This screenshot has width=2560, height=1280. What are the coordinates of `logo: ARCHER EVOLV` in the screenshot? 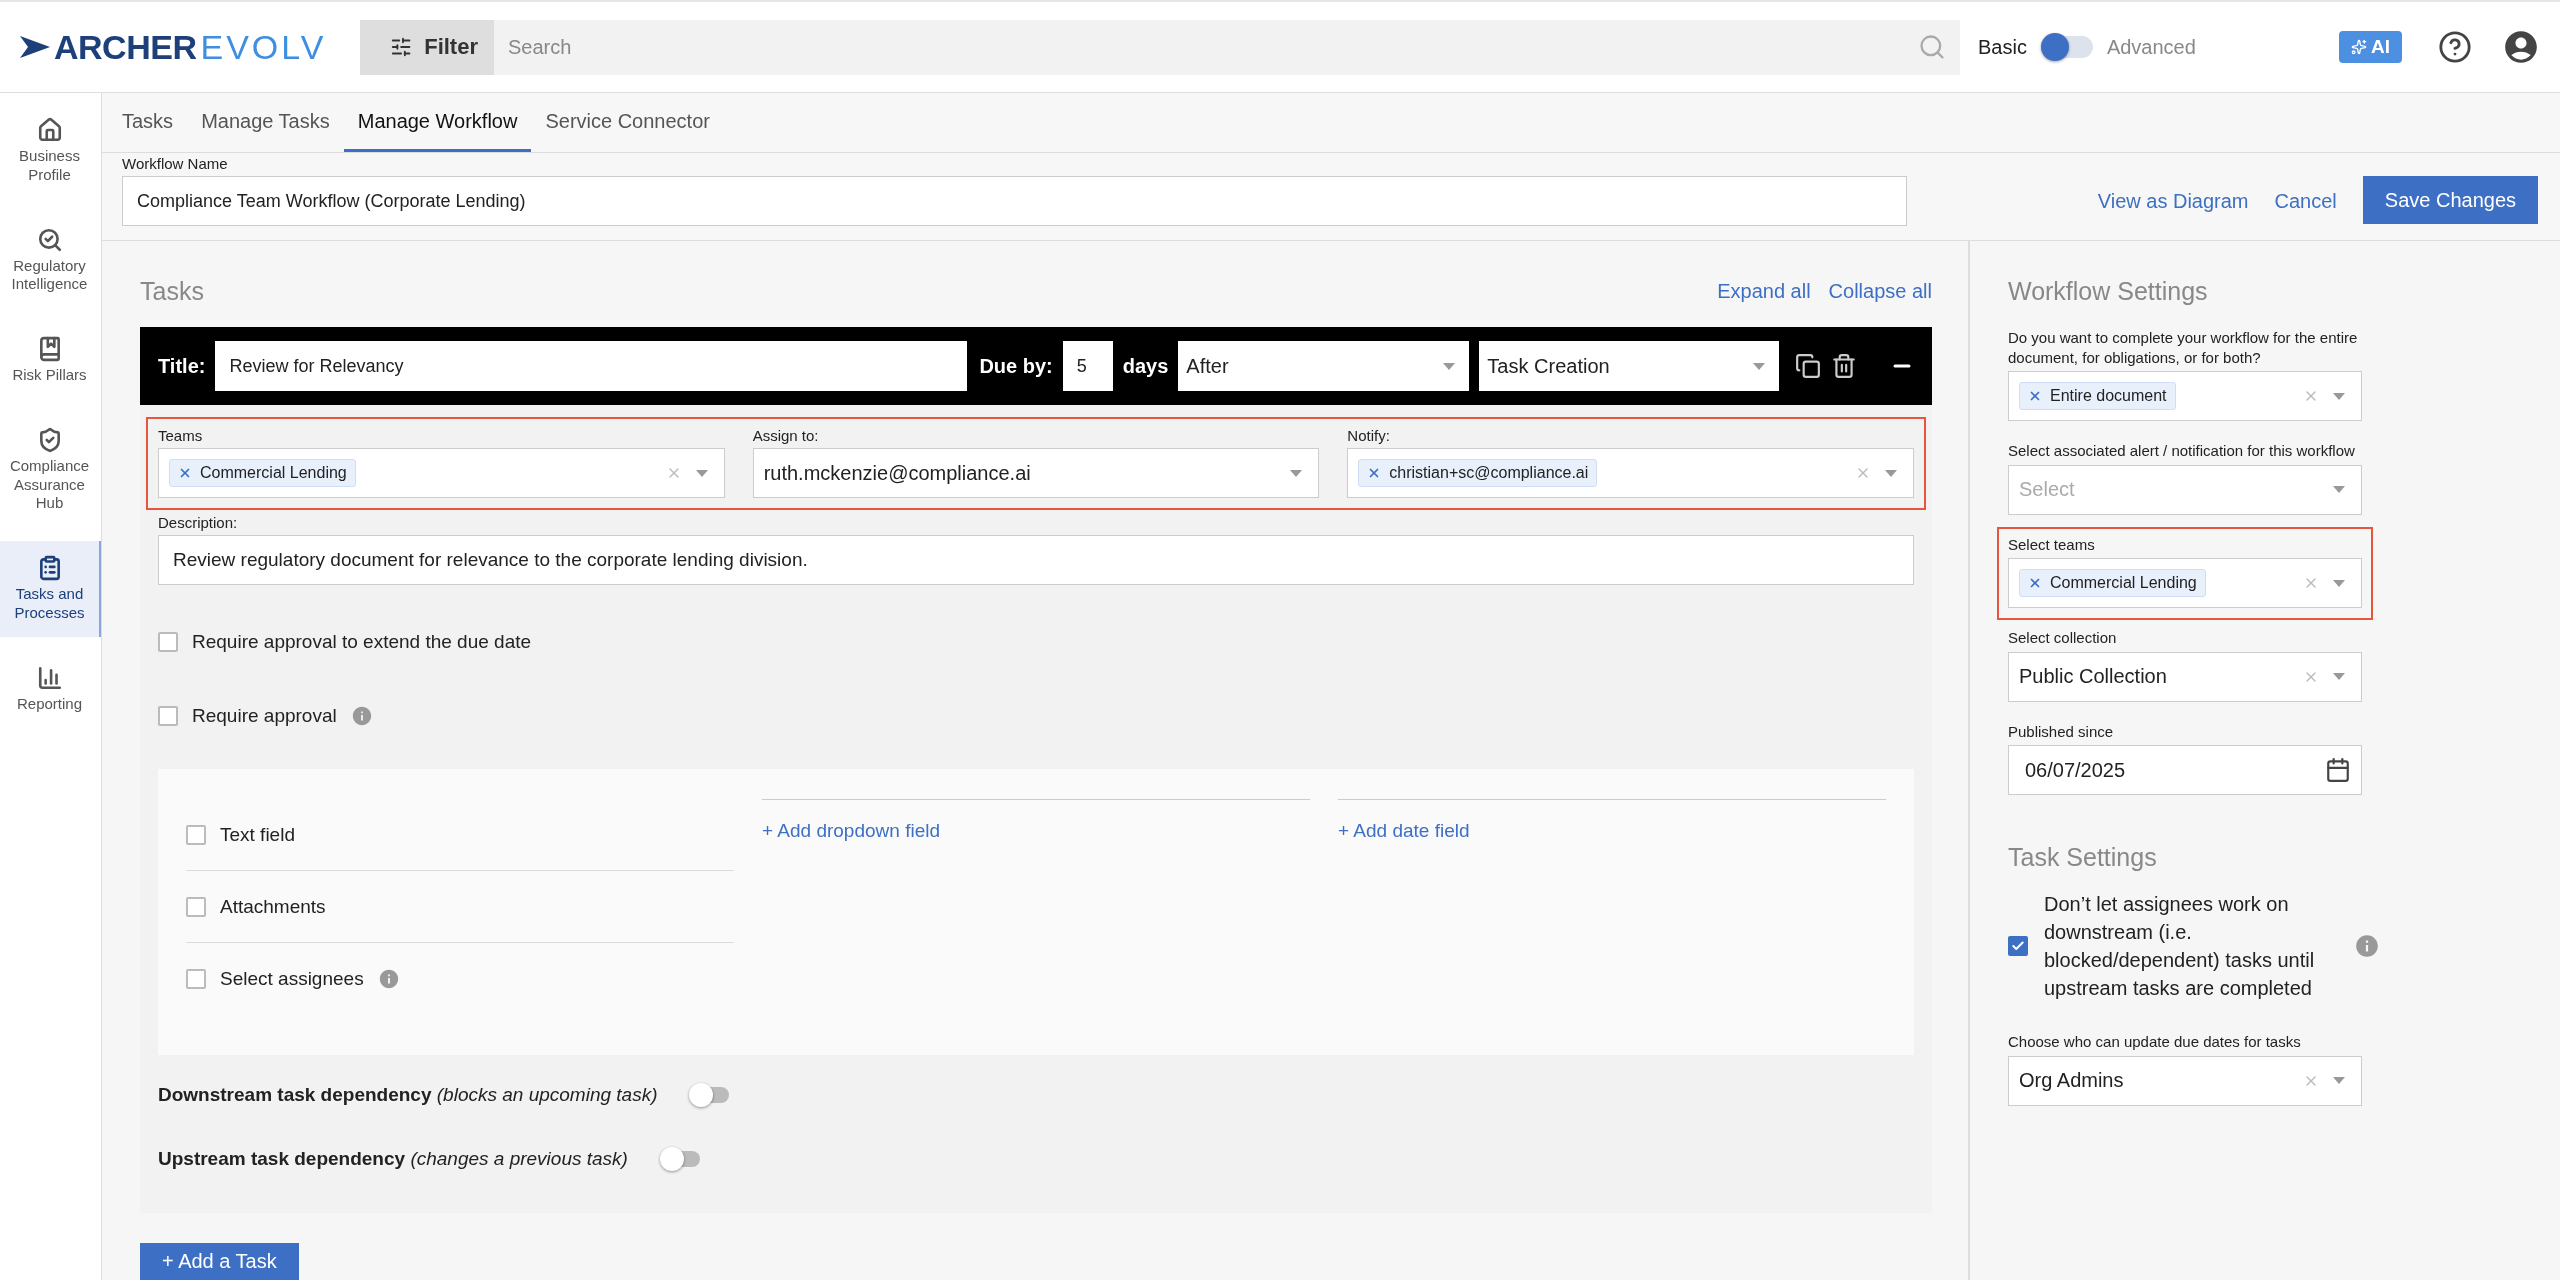 It's located at (190, 47).